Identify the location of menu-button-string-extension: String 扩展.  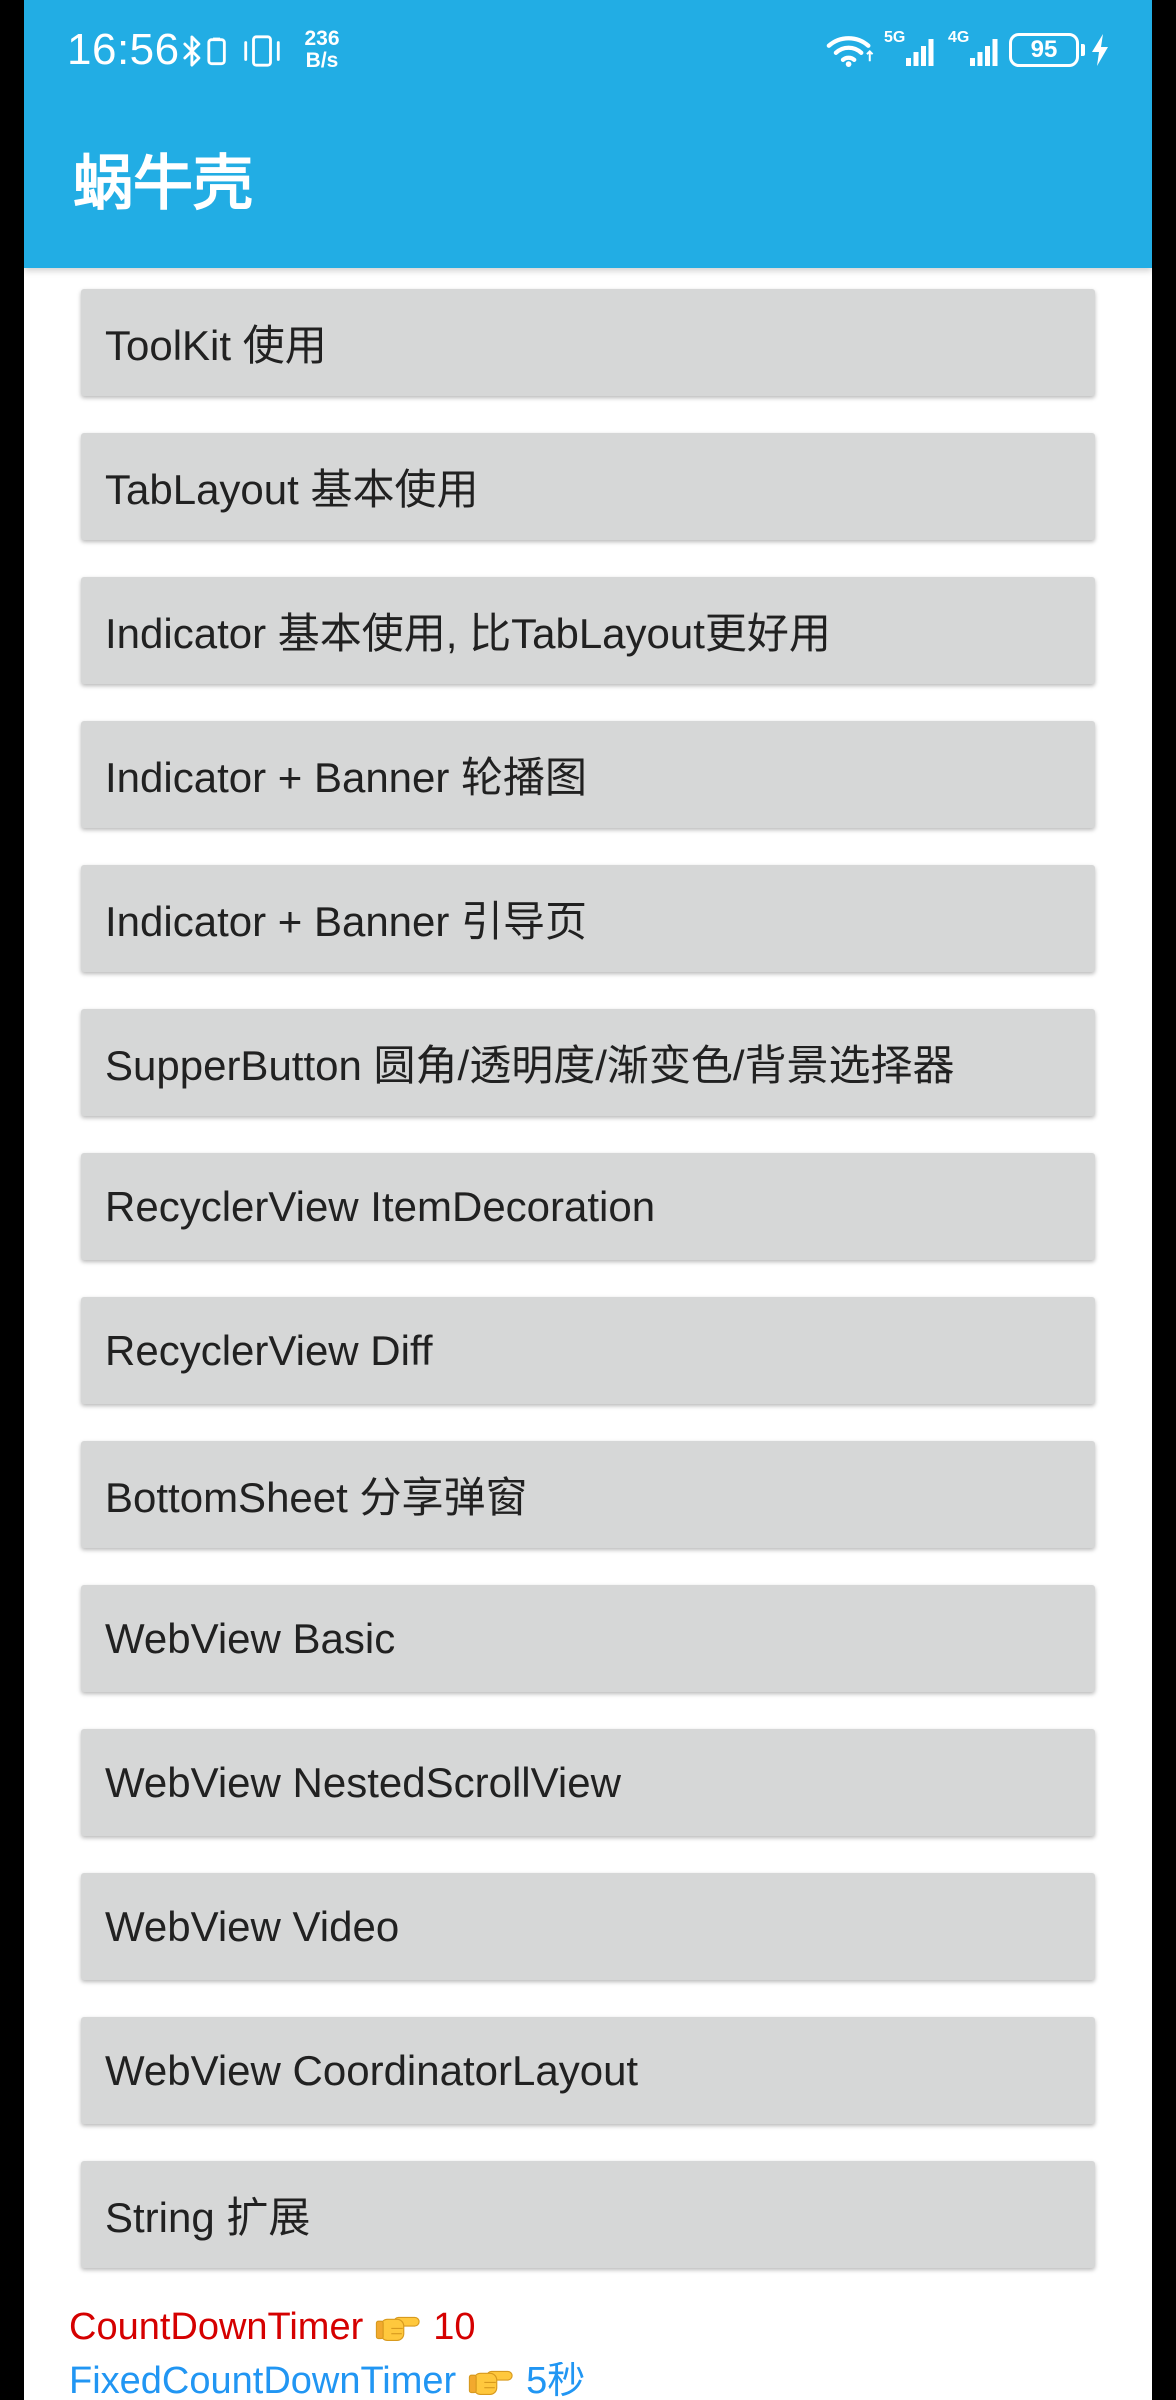
(588, 2214).